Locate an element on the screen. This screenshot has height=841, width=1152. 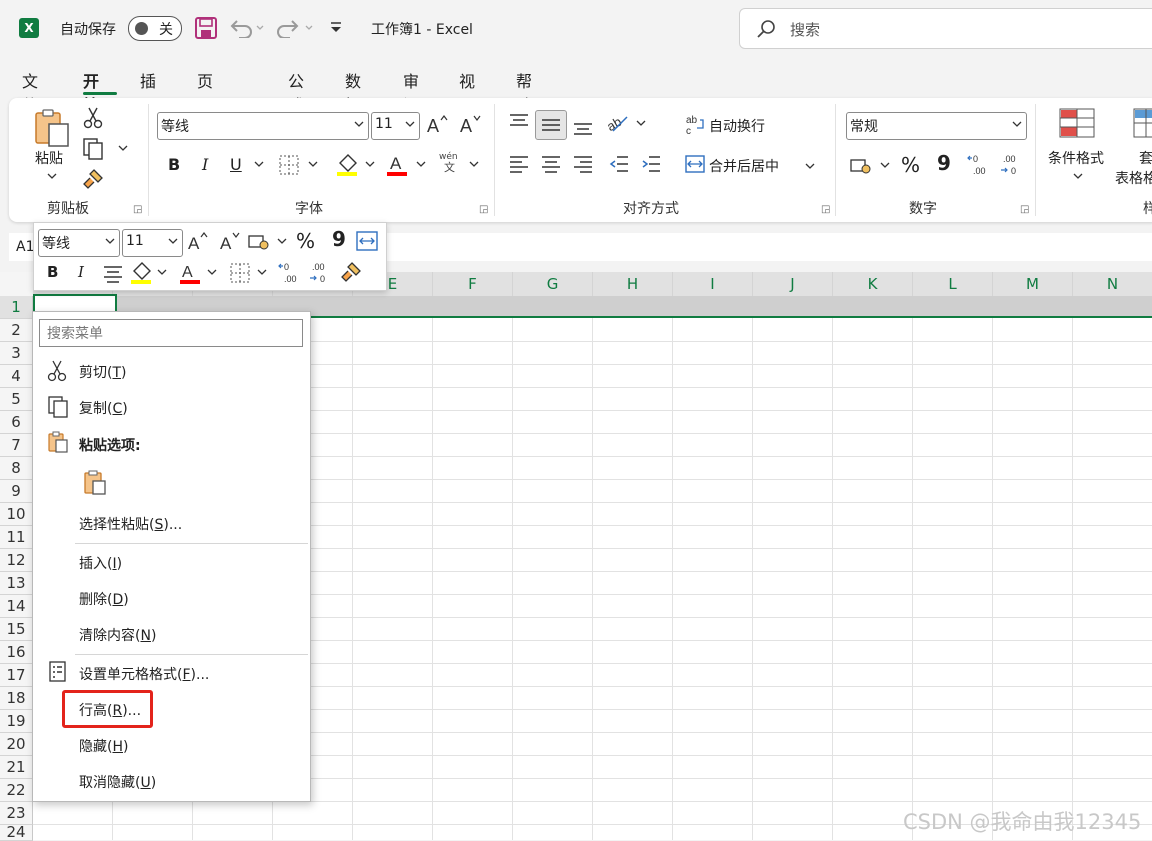
row-header: 17 is located at coordinates (16, 675).